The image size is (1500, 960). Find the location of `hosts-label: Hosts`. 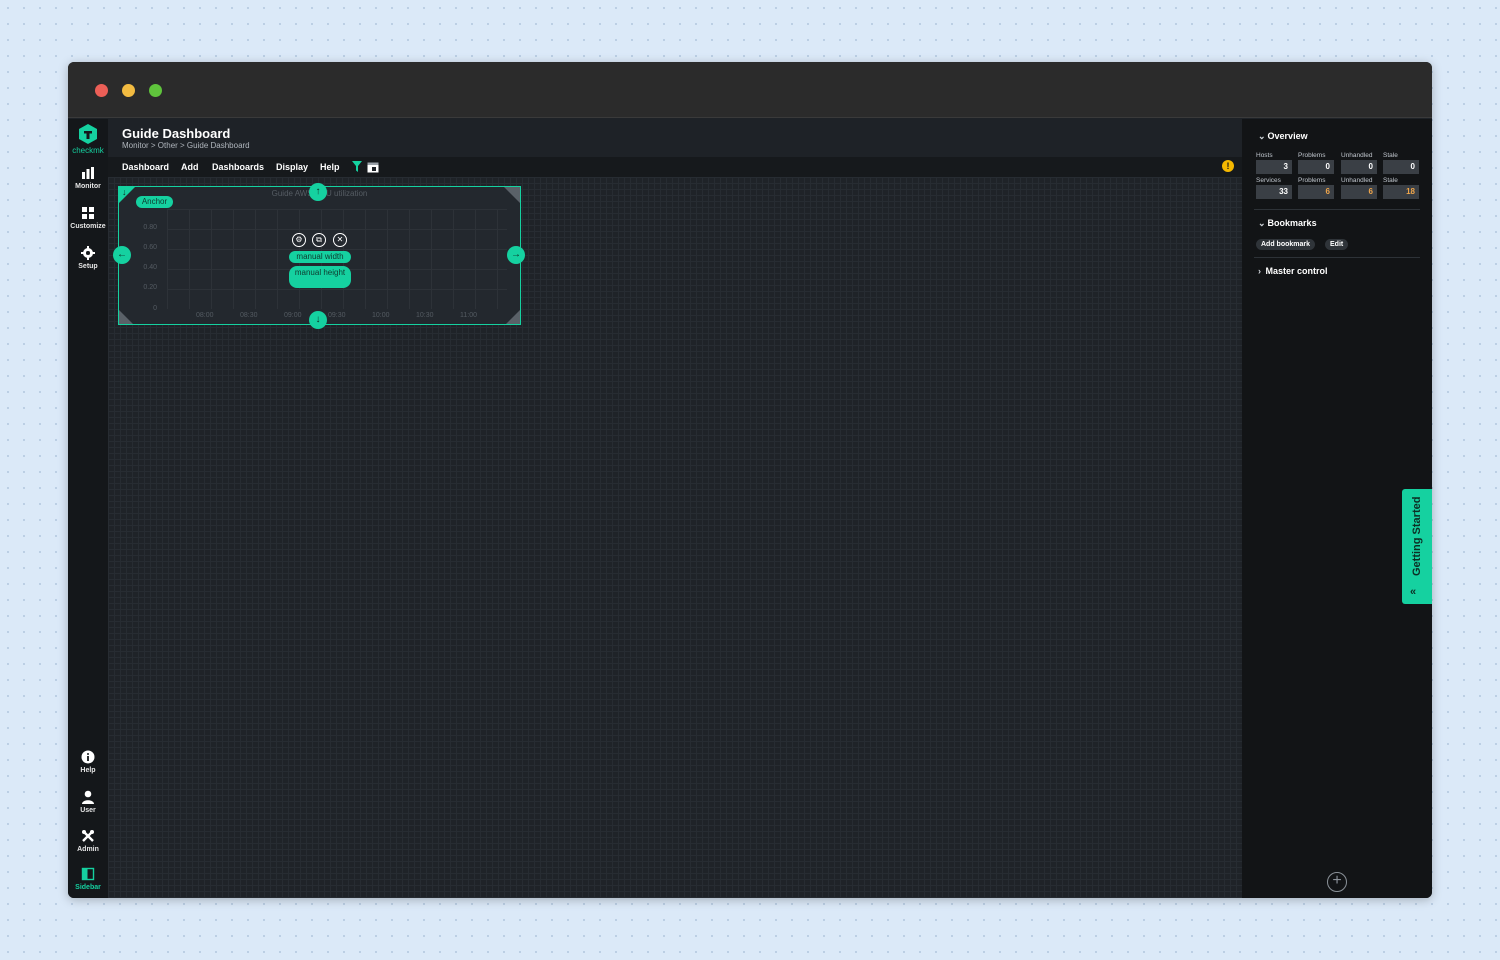

hosts-label: Hosts is located at coordinates (1264, 155).